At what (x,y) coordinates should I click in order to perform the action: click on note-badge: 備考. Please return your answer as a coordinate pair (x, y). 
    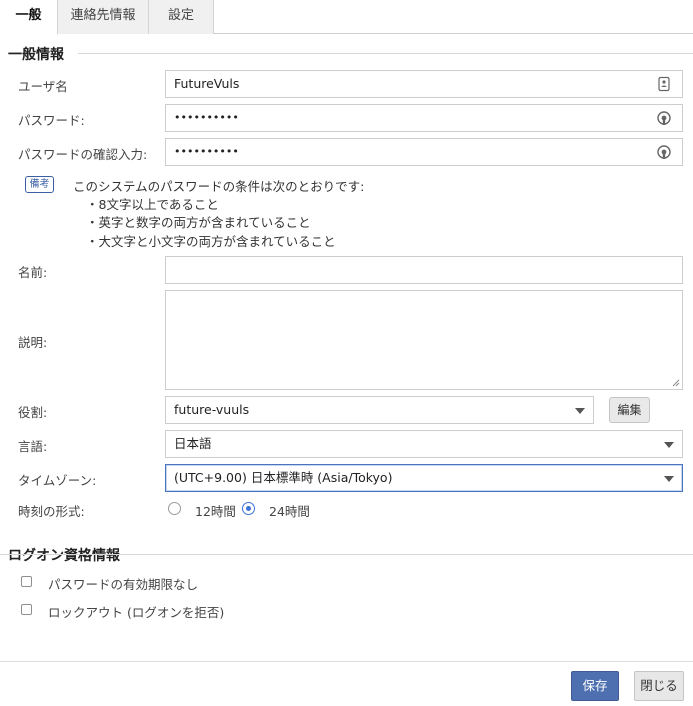
    Looking at the image, I should click on (39, 184).